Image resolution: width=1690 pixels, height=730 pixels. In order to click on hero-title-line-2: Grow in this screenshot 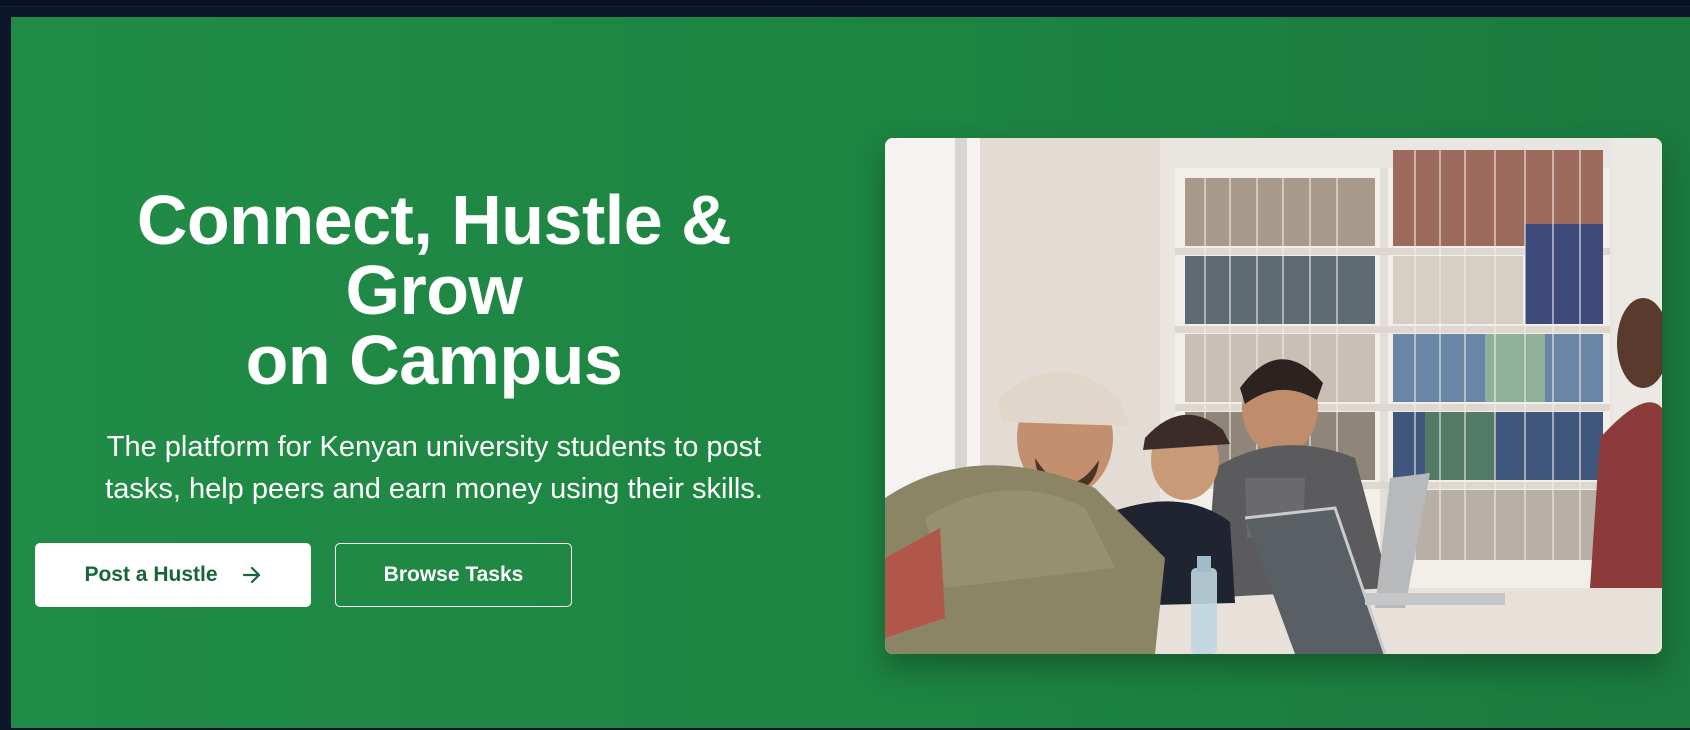, I will do `click(434, 290)`.